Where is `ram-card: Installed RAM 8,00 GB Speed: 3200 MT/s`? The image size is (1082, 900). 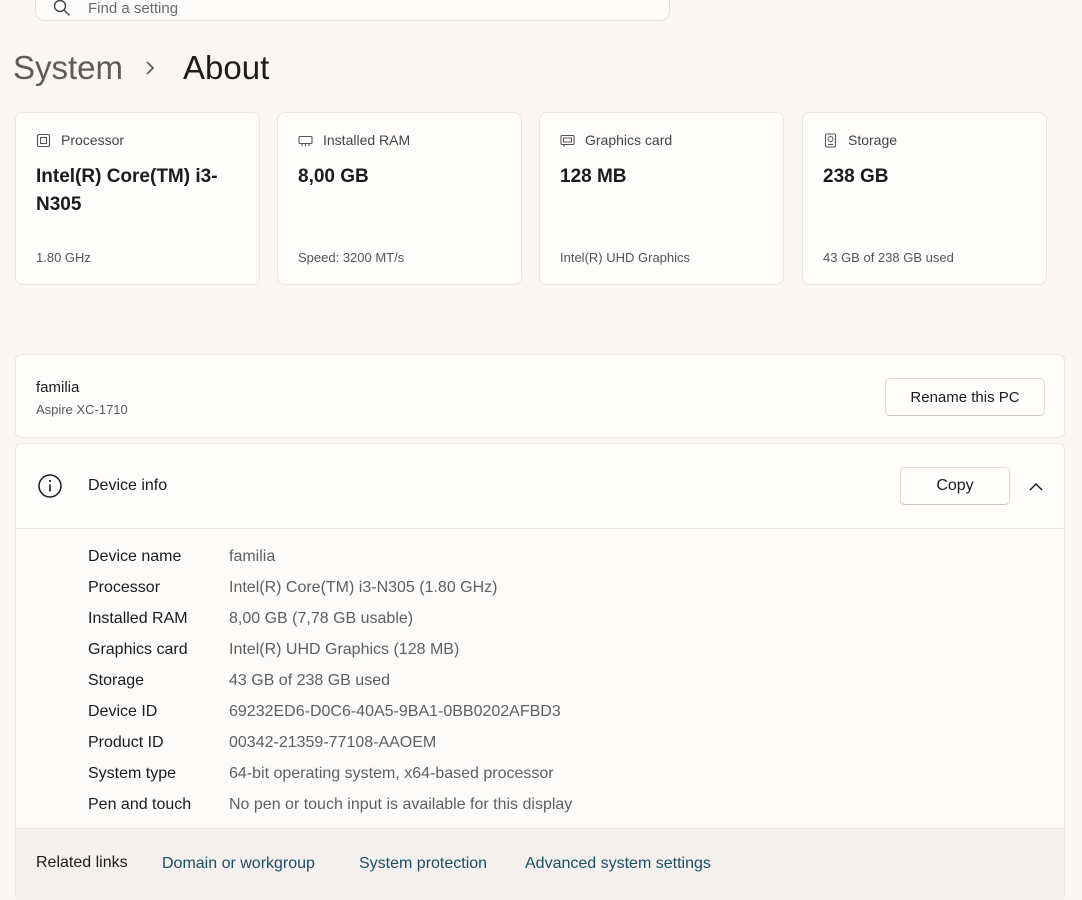 ram-card: Installed RAM 8,00 GB Speed: 3200 MT/s is located at coordinates (399, 198).